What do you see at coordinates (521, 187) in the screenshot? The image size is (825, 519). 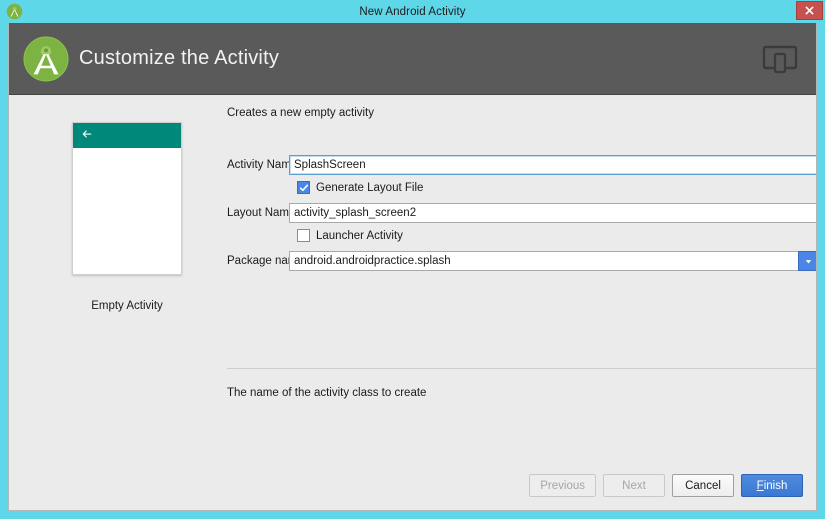 I see `generate-layout-file-row: Generate Layout File` at bounding box center [521, 187].